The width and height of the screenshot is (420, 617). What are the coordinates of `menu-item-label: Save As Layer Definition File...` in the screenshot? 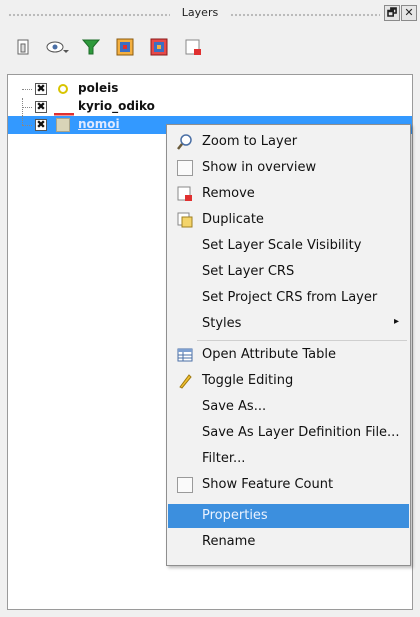 It's located at (301, 432).